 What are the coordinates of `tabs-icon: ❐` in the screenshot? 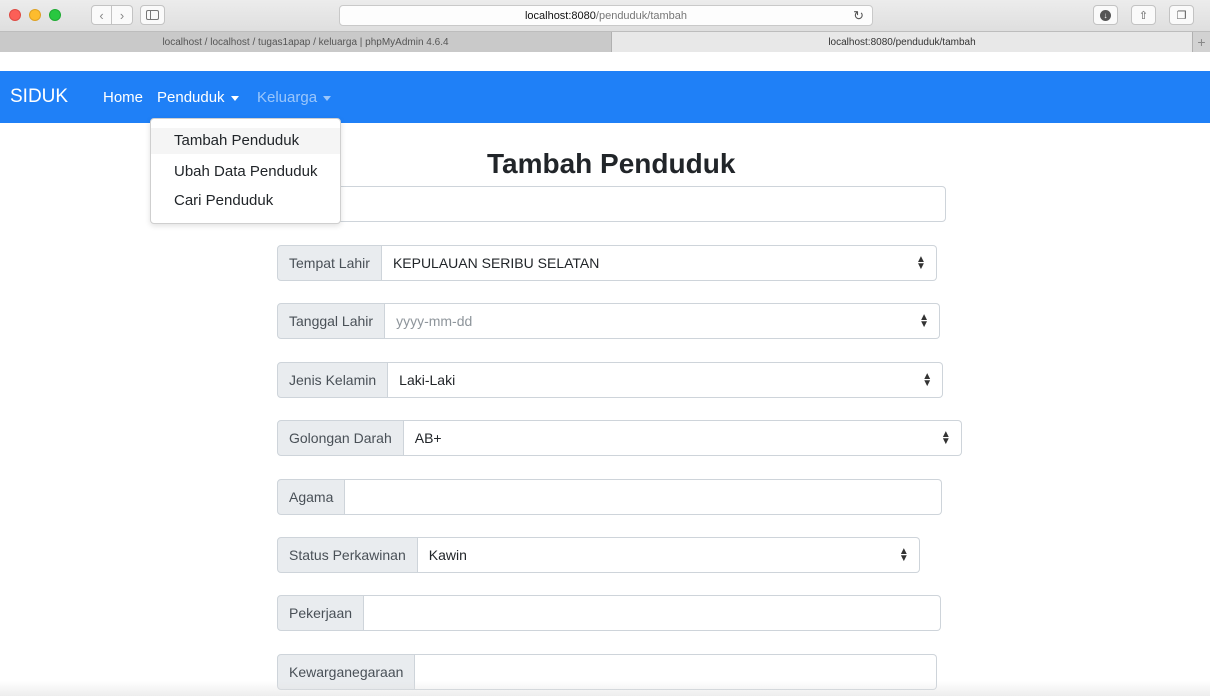 It's located at (1181, 15).